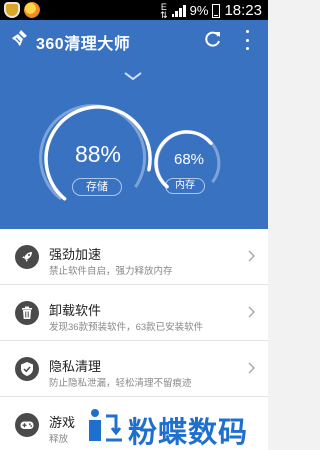 Image resolution: width=320 pixels, height=450 pixels. What do you see at coordinates (75, 310) in the screenshot?
I see `item-title: 卸载软件` at bounding box center [75, 310].